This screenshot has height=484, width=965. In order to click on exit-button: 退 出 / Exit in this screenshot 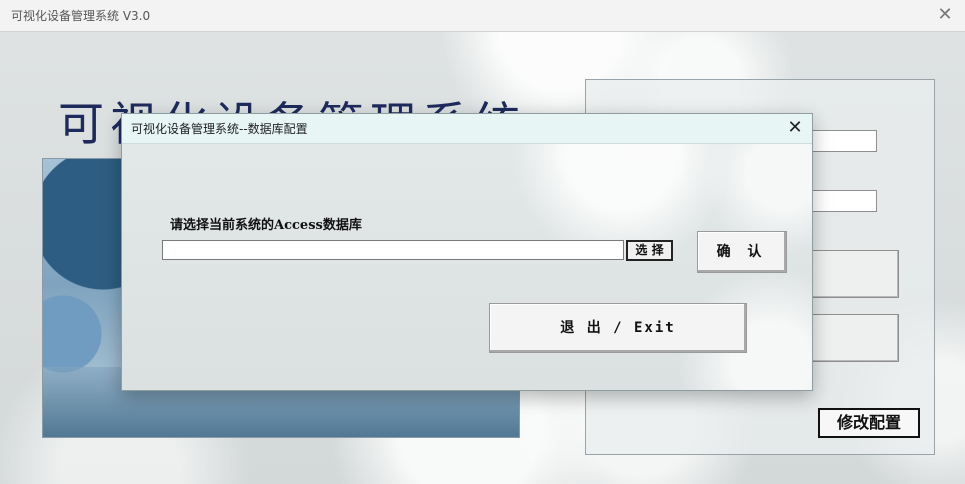, I will do `click(618, 328)`.